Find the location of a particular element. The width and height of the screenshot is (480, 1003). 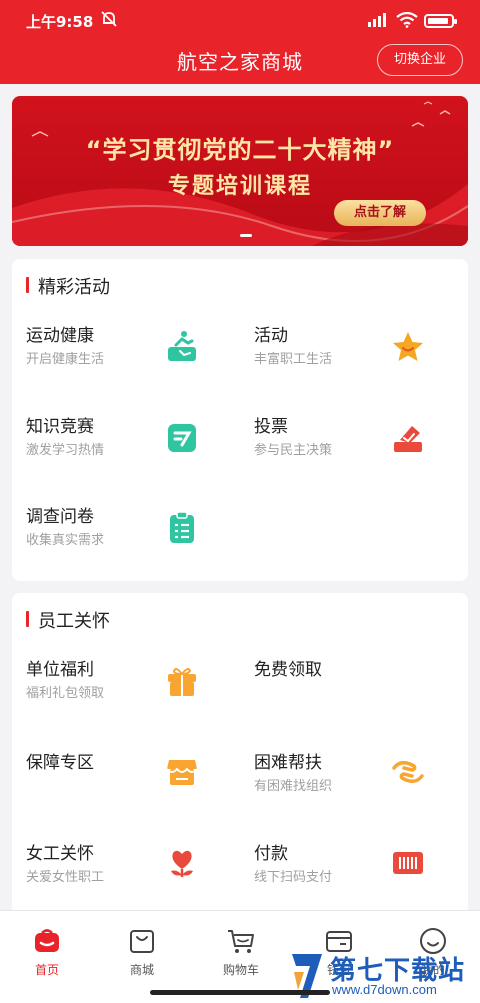

item-unit-welfare: 单位福利 福利礼包领取 is located at coordinates (131, 685).